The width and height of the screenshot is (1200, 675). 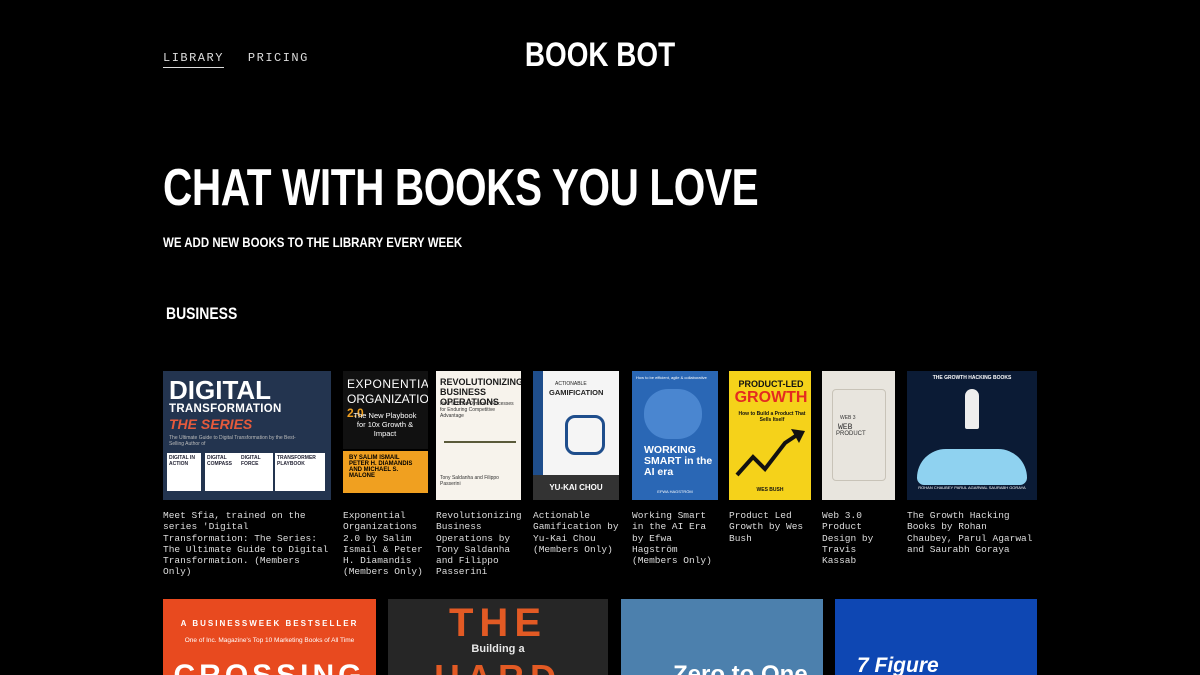 I want to click on section-title-business: BUSINESS, so click(x=202, y=313).